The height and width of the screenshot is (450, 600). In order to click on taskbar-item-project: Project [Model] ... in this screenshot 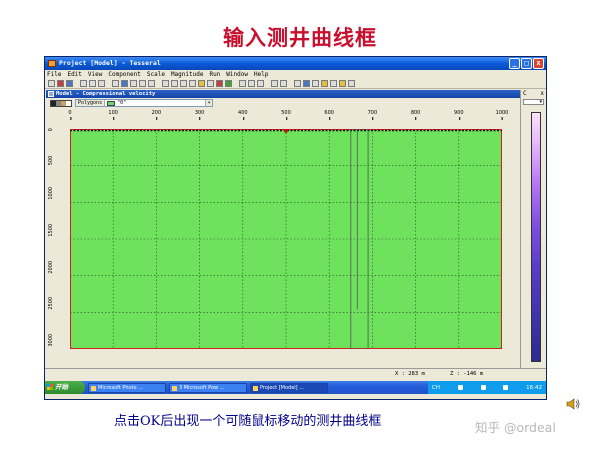, I will do `click(289, 387)`.